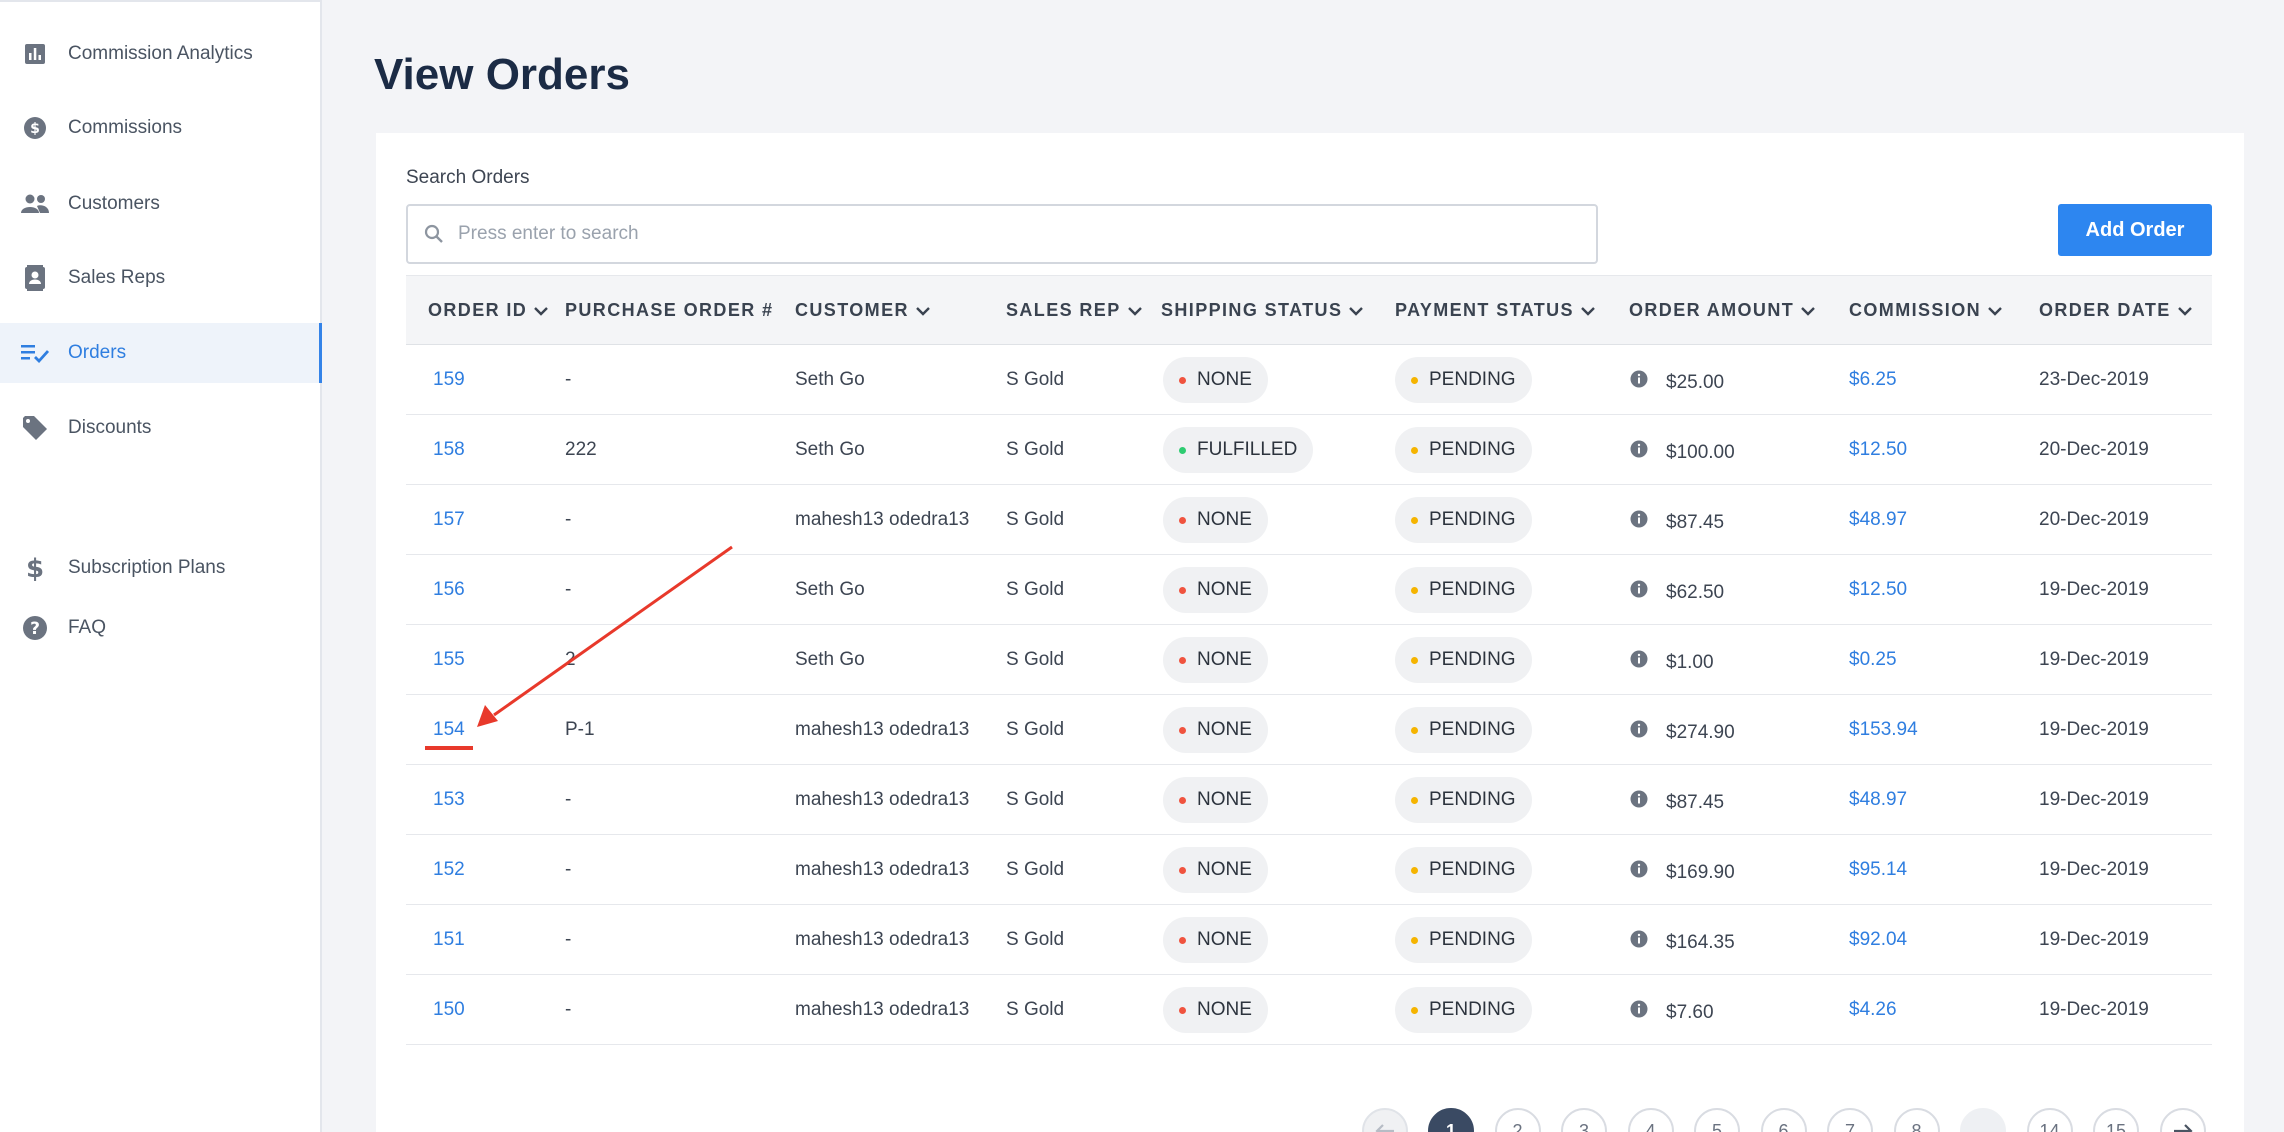  I want to click on order-amount-cell: $169.90, so click(1700, 872).